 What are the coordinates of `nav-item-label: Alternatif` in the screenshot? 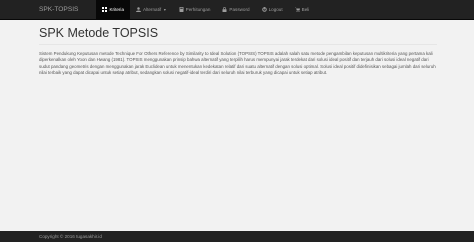 It's located at (152, 9).